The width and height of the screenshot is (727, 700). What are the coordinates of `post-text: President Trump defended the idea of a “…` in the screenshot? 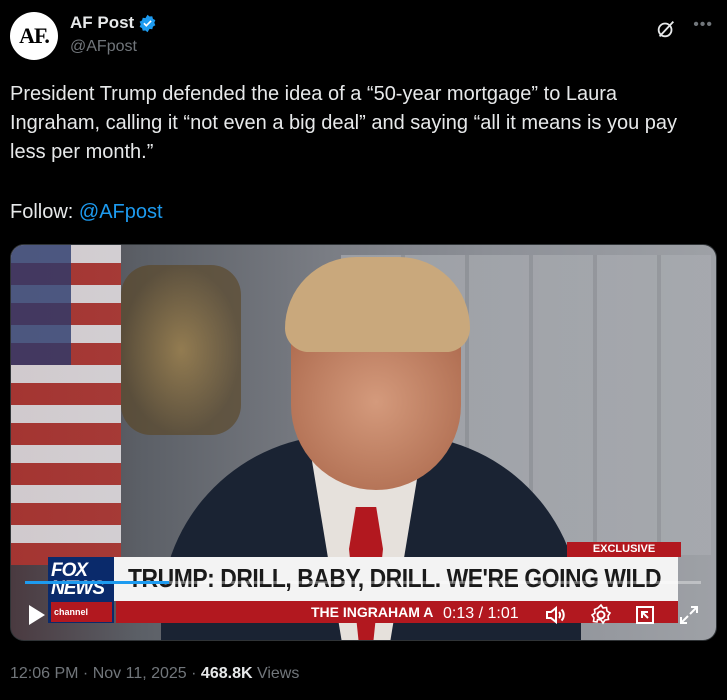 It's located at (344, 123).